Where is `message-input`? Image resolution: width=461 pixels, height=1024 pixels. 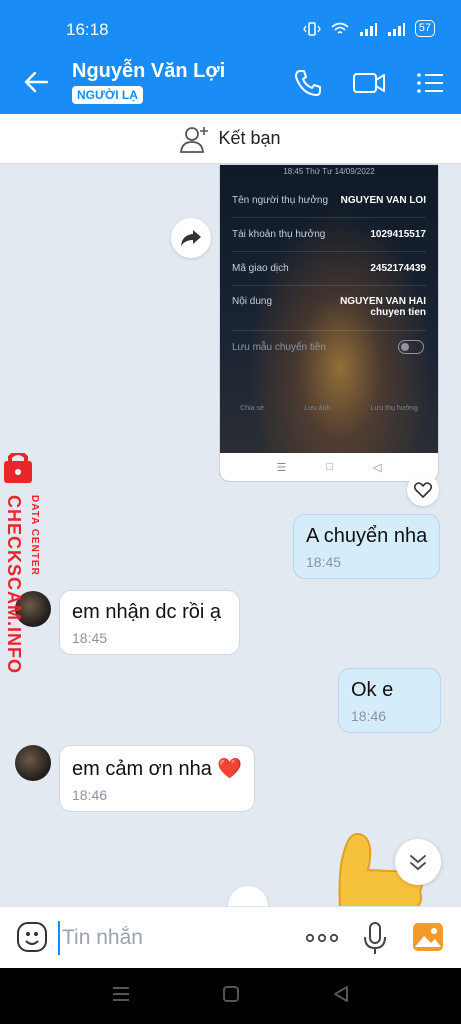
message-input is located at coordinates (168, 938).